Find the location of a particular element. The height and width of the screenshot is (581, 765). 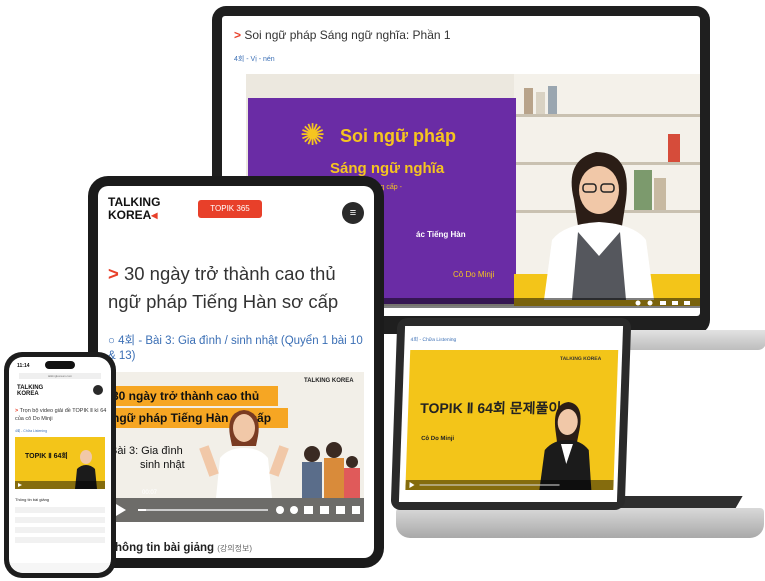

laptop-lesson-subtitle: 4회 - Chữa Listening is located at coordinates (433, 339).